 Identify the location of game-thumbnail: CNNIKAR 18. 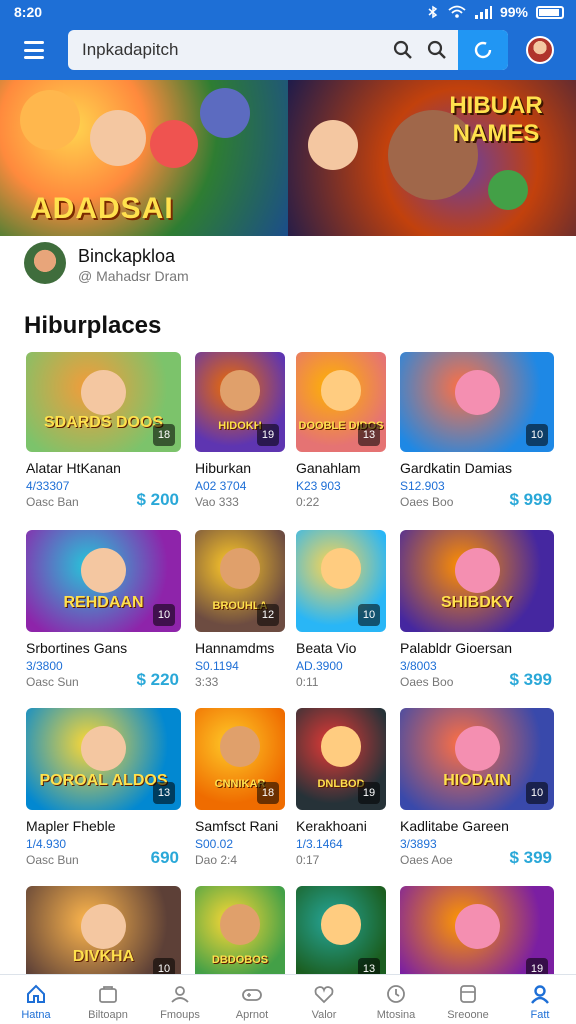
(240, 759).